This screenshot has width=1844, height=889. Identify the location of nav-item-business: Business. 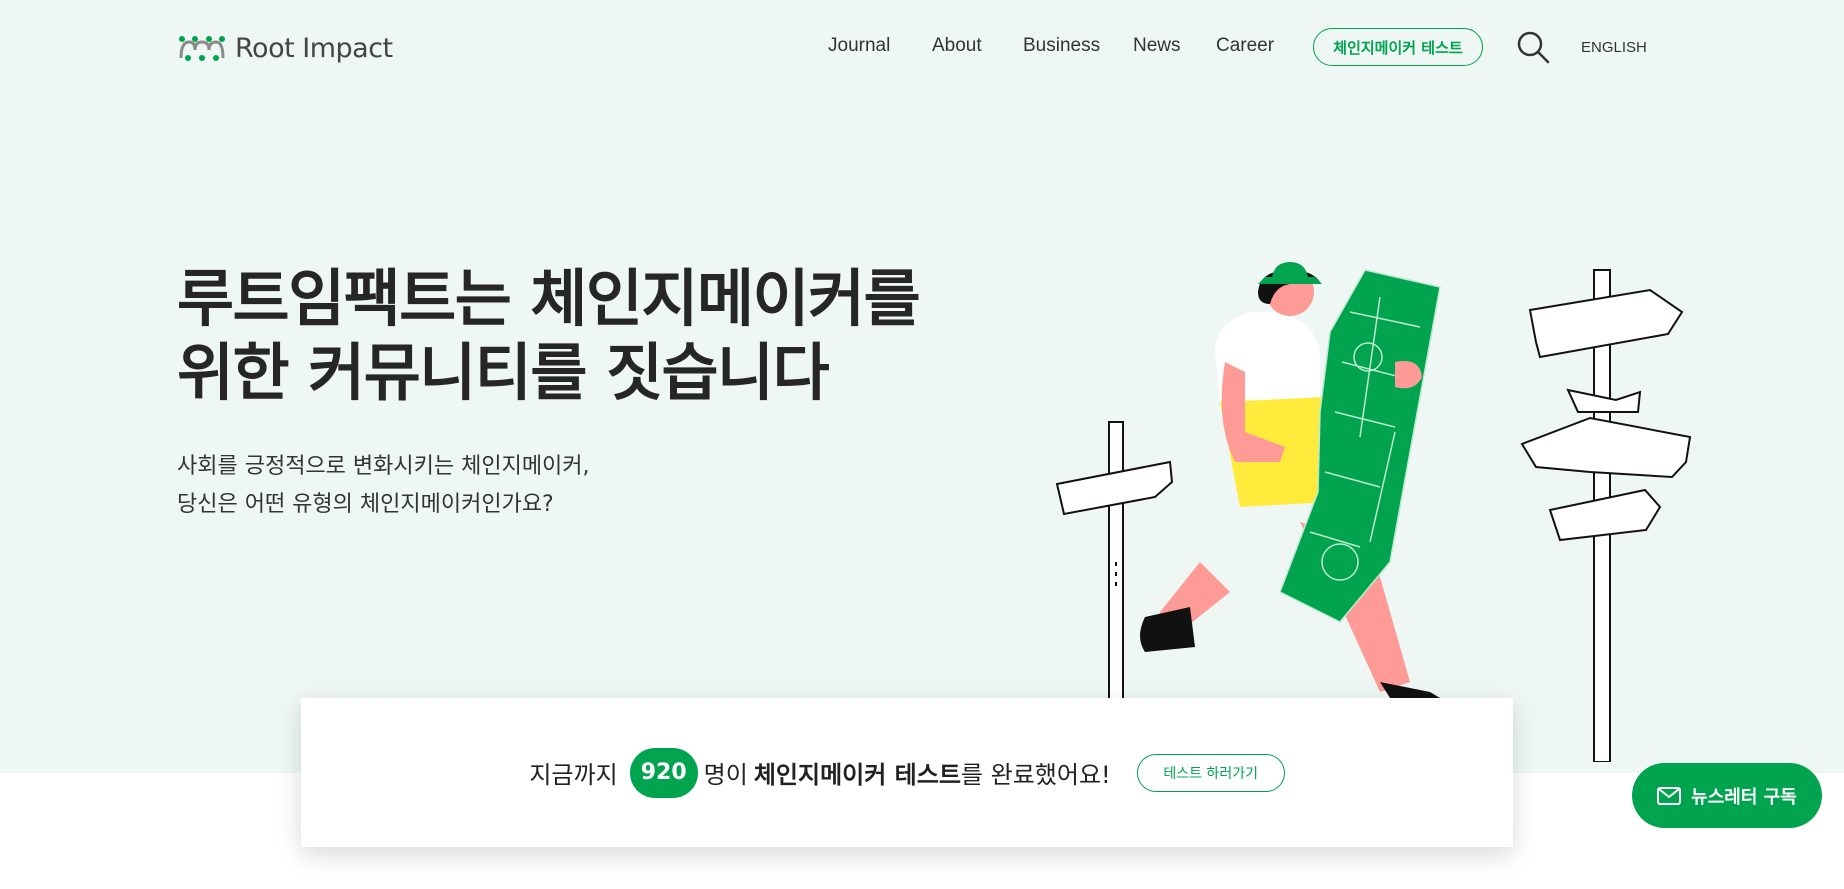
(1061, 46).